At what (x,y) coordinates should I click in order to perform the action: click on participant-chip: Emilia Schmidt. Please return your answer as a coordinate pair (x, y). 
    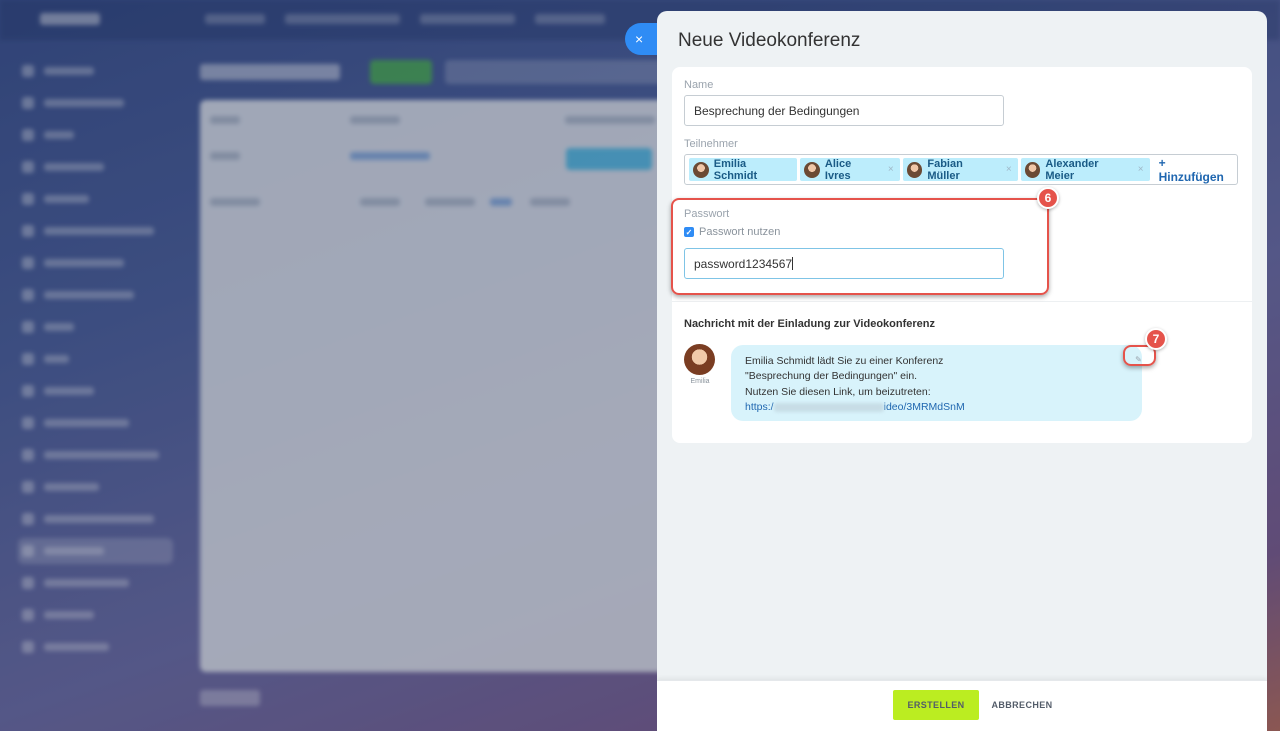
    Looking at the image, I should click on (743, 169).